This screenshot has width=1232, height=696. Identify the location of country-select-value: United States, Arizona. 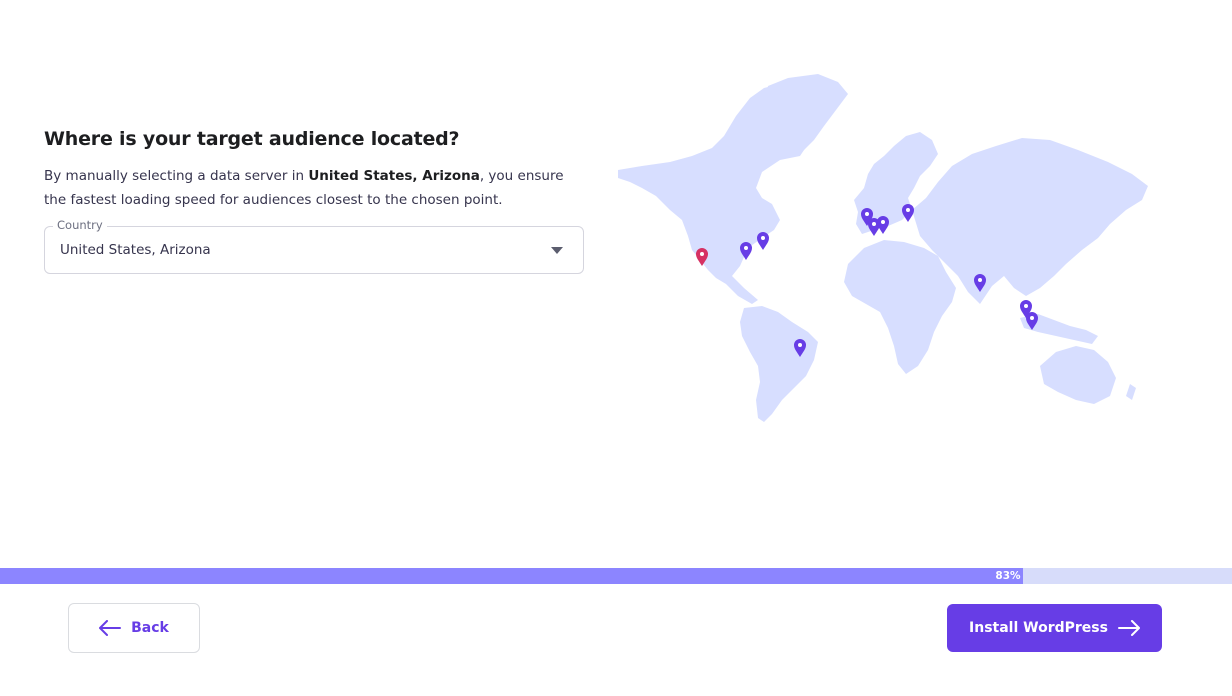
(135, 250).